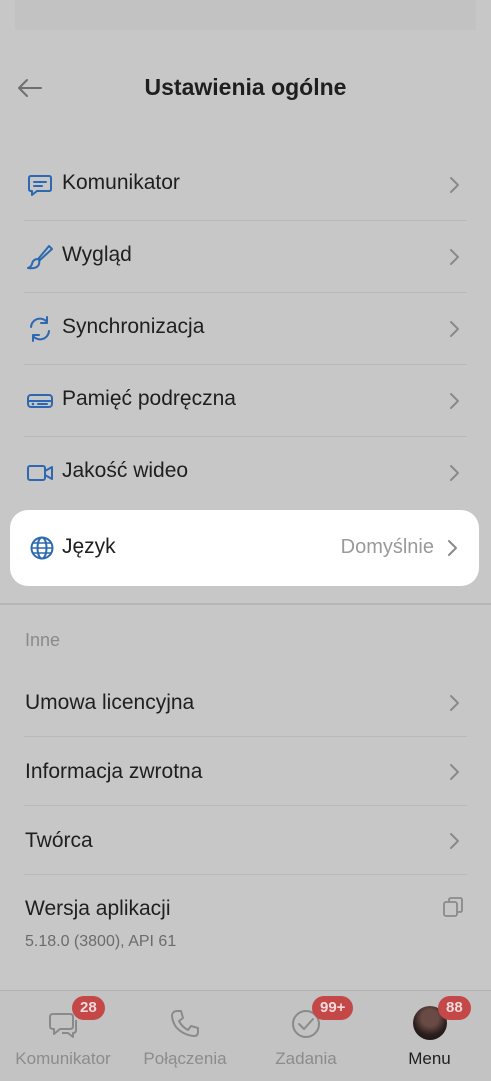  Describe the element at coordinates (185, 1058) in the screenshot. I see `tab-label: Połączenia` at that location.